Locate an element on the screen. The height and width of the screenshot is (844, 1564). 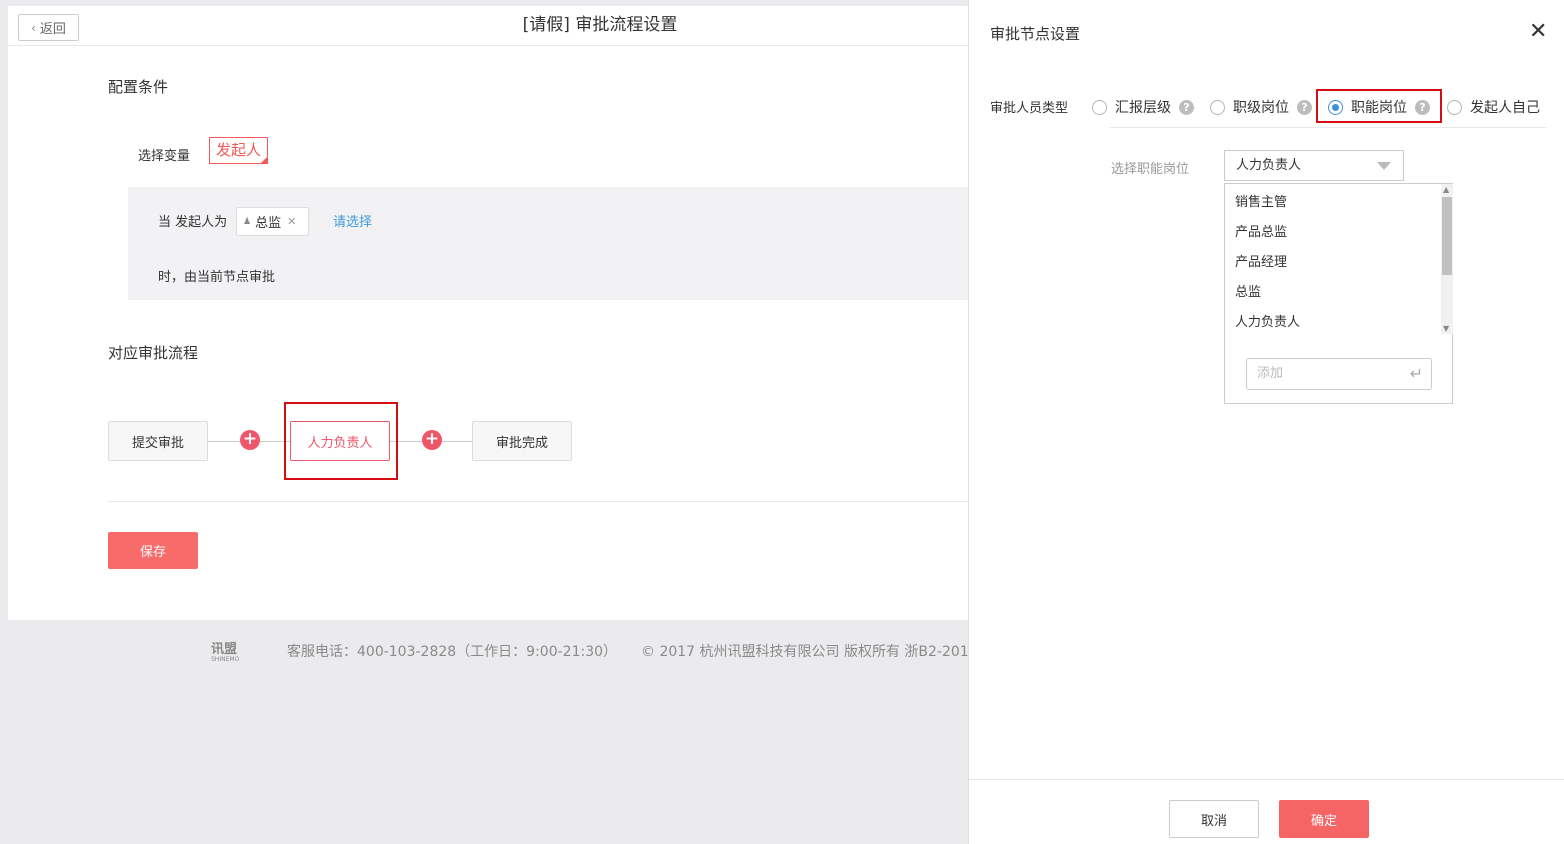
approver-type-label: 审批人员类型 is located at coordinates (1029, 108).